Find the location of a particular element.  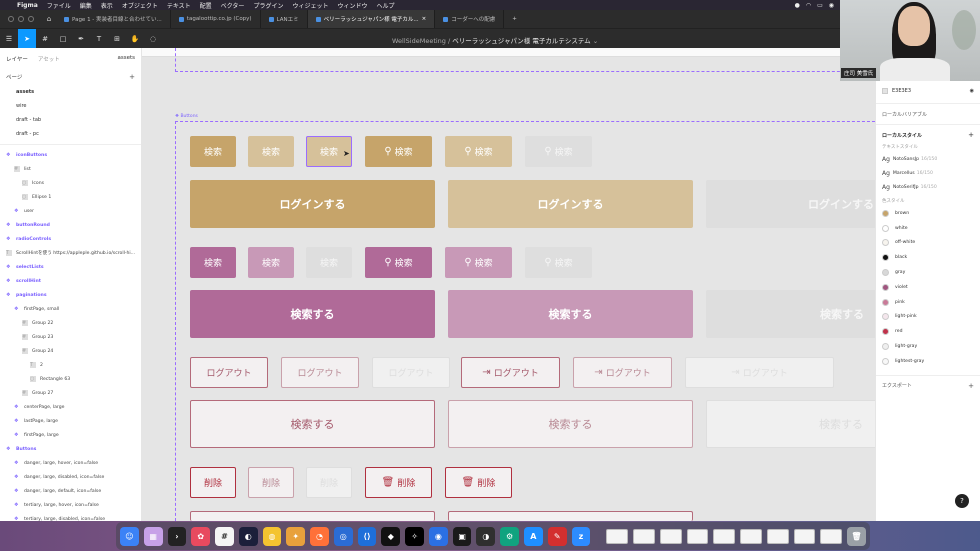

shape-tool-icon: □ is located at coordinates (63, 39).